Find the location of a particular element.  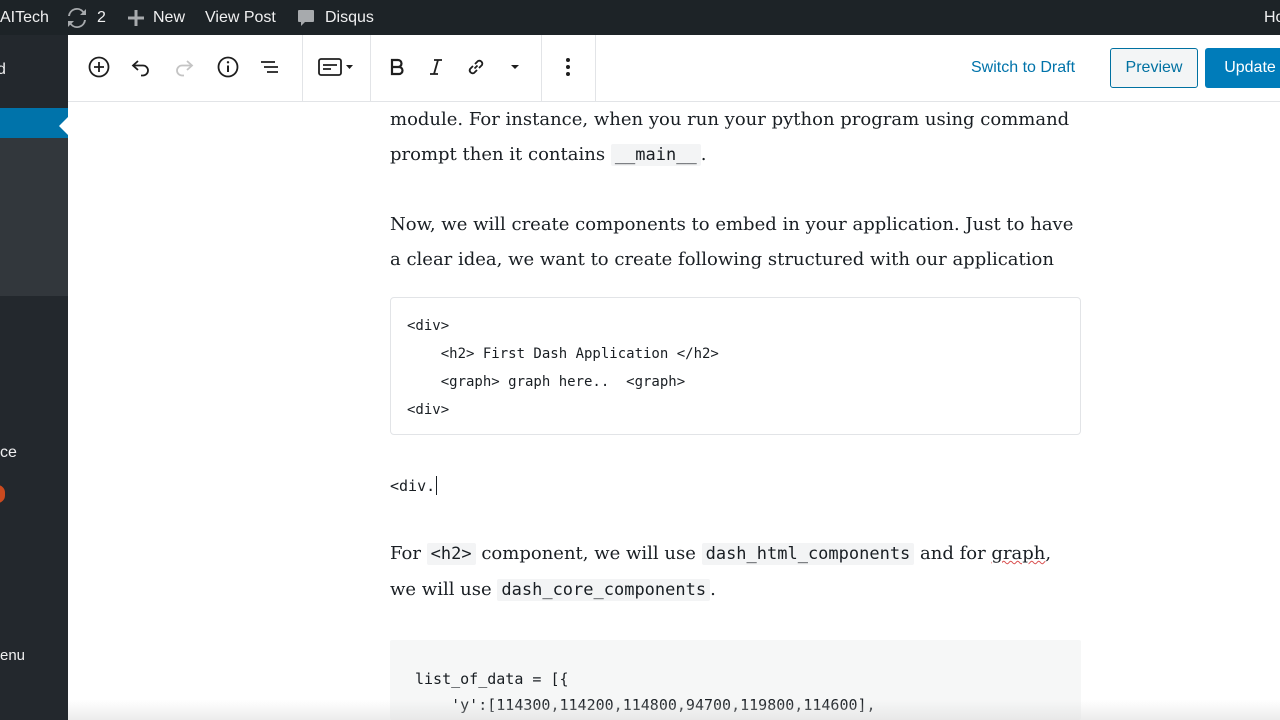

paragraph-text: and for is located at coordinates (953, 553).